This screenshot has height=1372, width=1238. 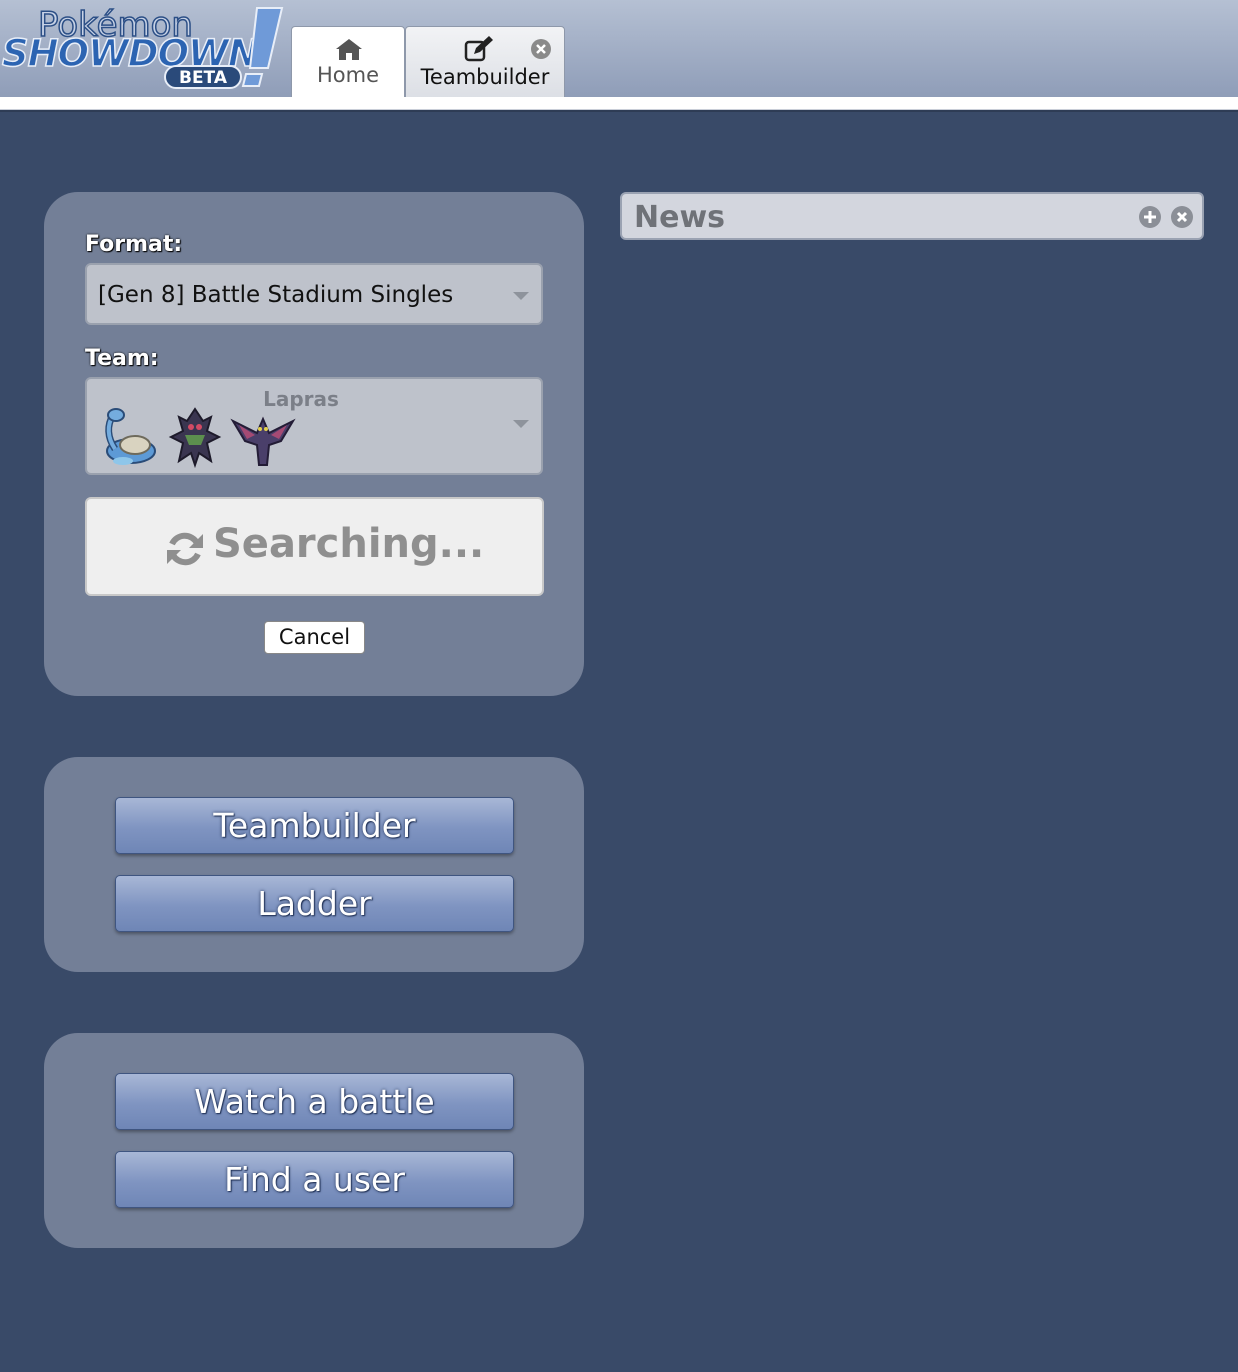 What do you see at coordinates (314, 1140) in the screenshot?
I see `watch-panel` at bounding box center [314, 1140].